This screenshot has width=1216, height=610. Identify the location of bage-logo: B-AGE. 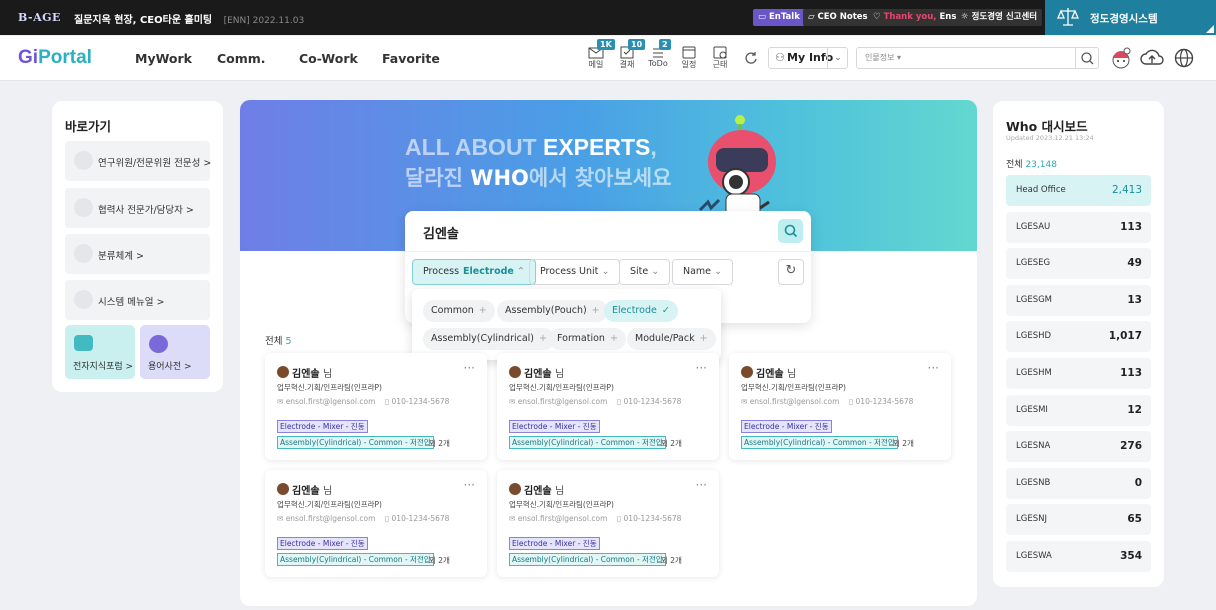
(39, 17).